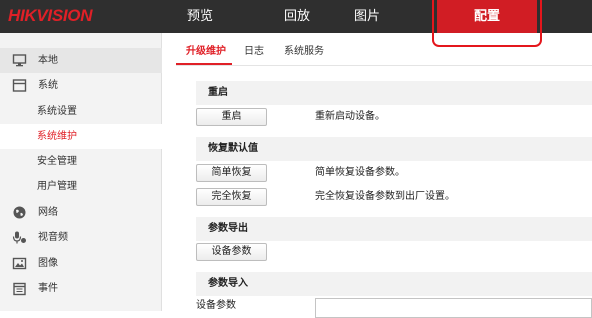 The height and width of the screenshot is (318, 592). Describe the element at coordinates (57, 161) in the screenshot. I see `sidebar-item-label: 安全管理` at that location.